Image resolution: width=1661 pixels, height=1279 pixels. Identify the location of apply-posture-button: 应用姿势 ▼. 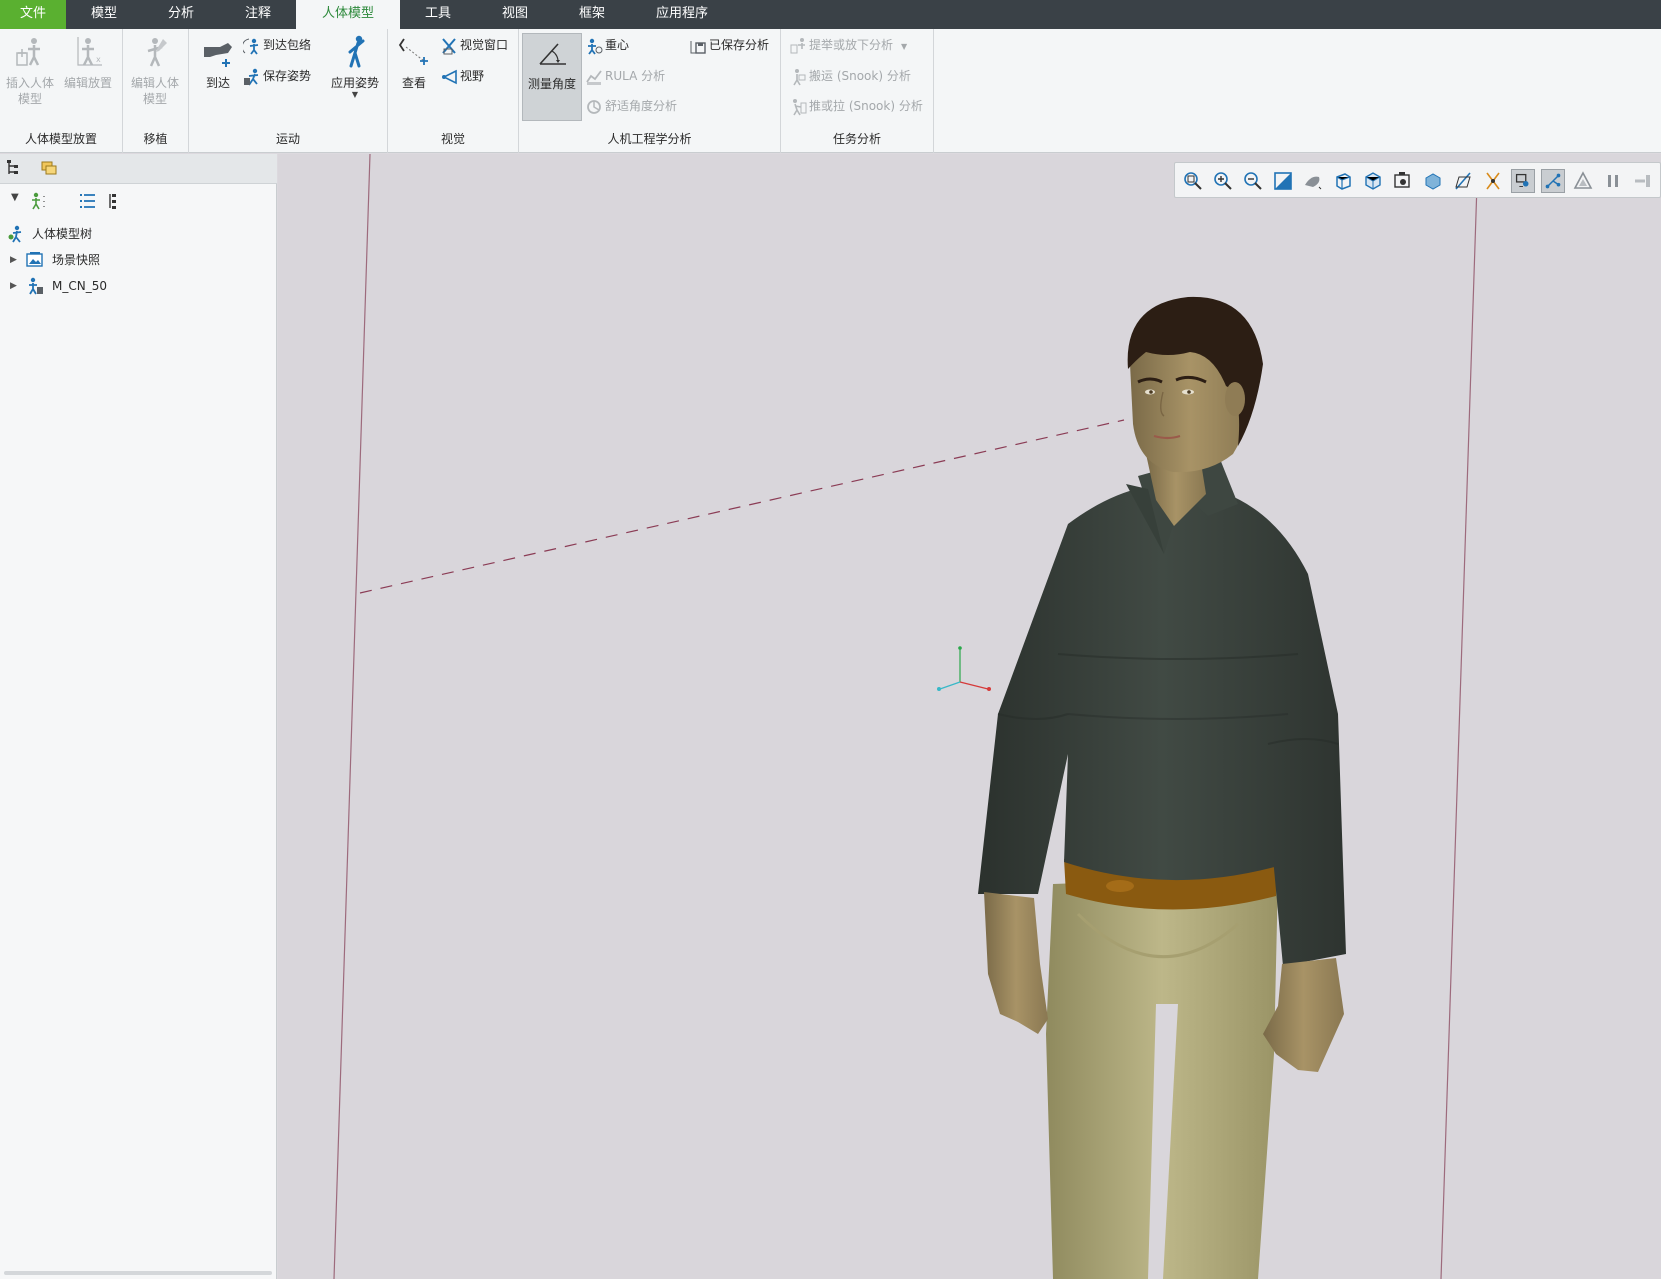
(355, 77).